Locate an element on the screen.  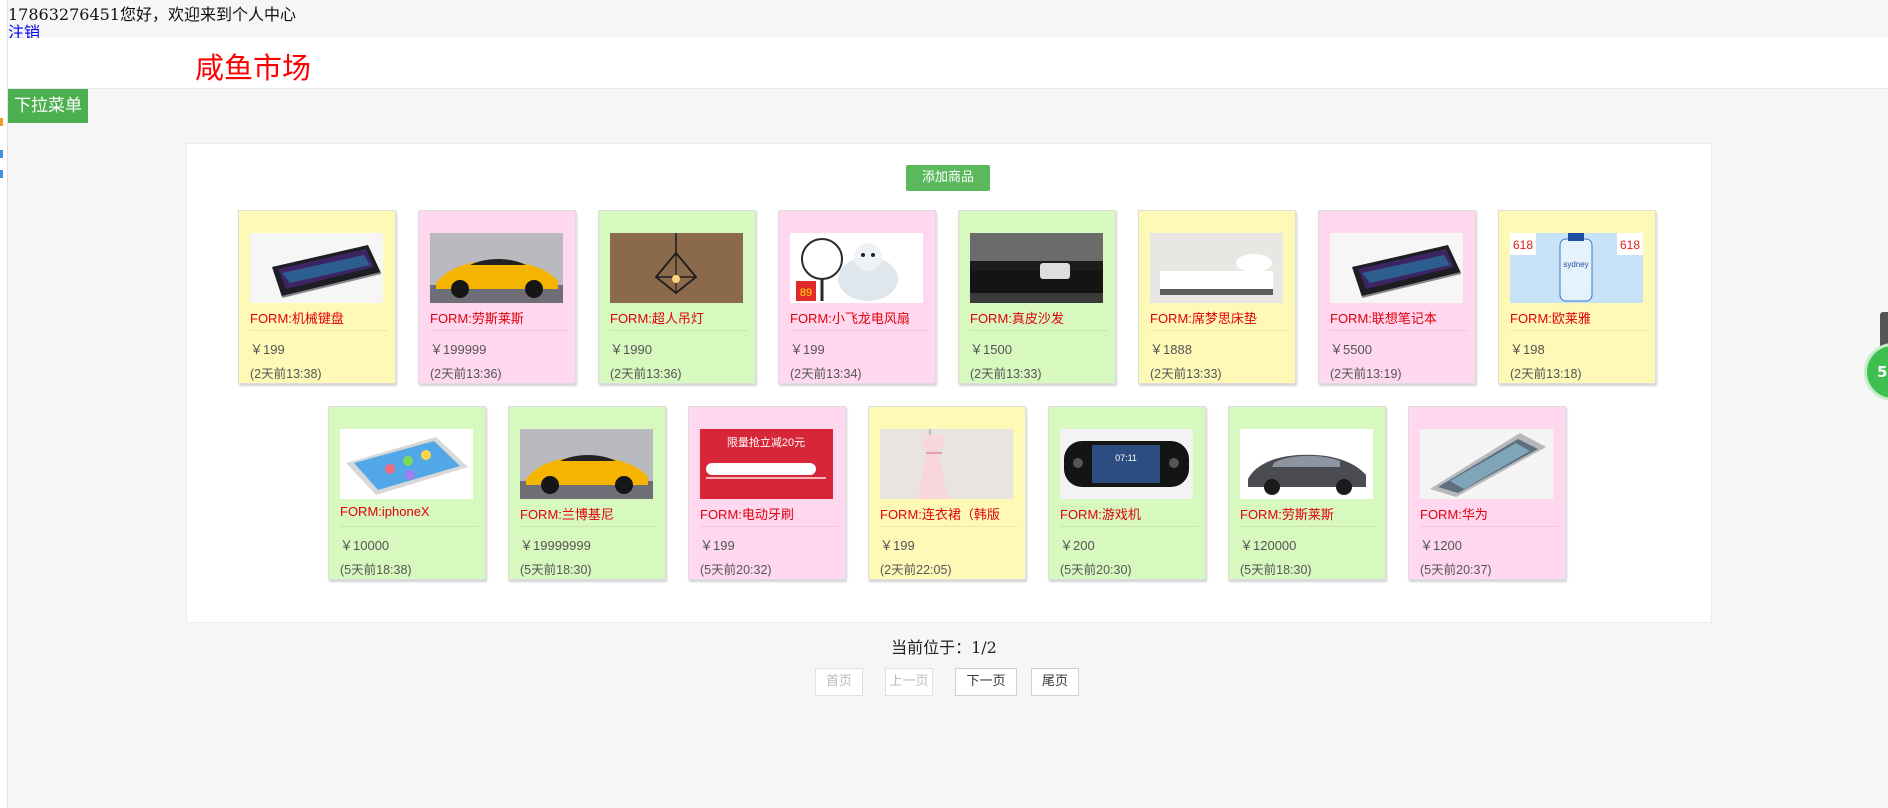
add-product-button: 添加商品 is located at coordinates (948, 178).